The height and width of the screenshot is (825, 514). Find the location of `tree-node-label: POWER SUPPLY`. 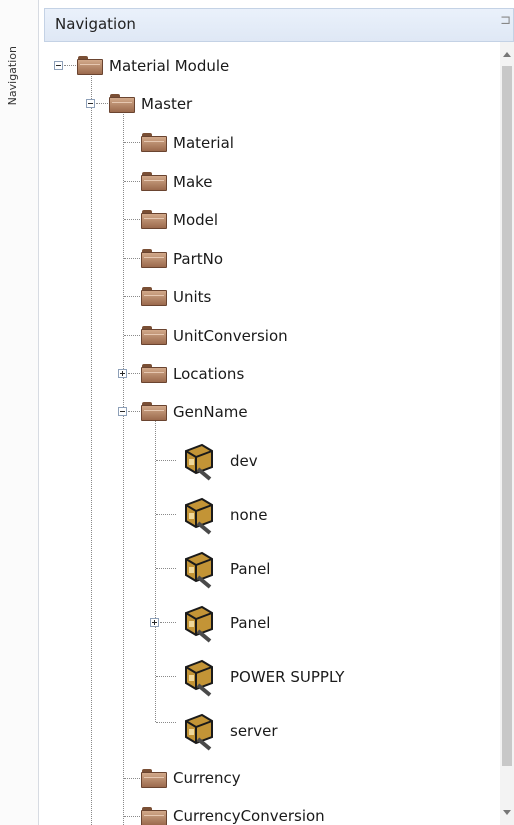

tree-node-label: POWER SUPPLY is located at coordinates (287, 677).